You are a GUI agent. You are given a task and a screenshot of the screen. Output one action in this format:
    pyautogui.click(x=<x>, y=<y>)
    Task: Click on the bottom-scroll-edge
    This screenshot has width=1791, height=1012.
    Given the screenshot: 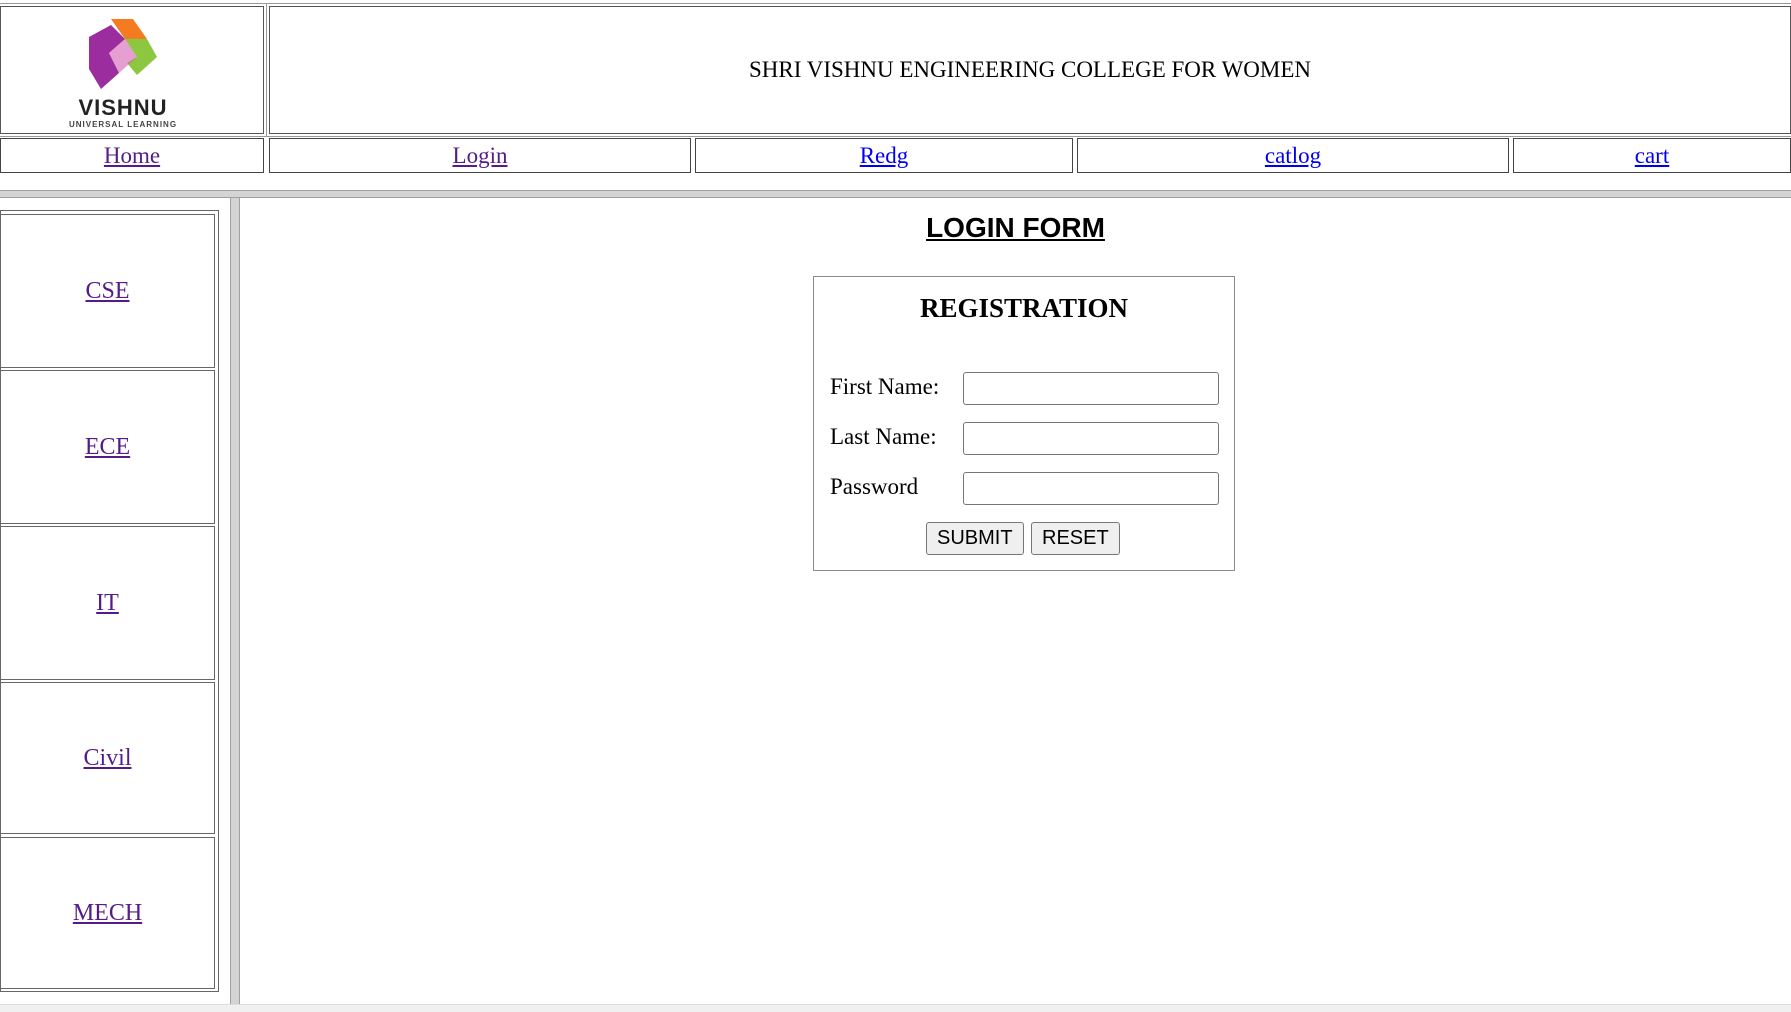 What is the action you would take?
    pyautogui.click(x=895, y=1008)
    